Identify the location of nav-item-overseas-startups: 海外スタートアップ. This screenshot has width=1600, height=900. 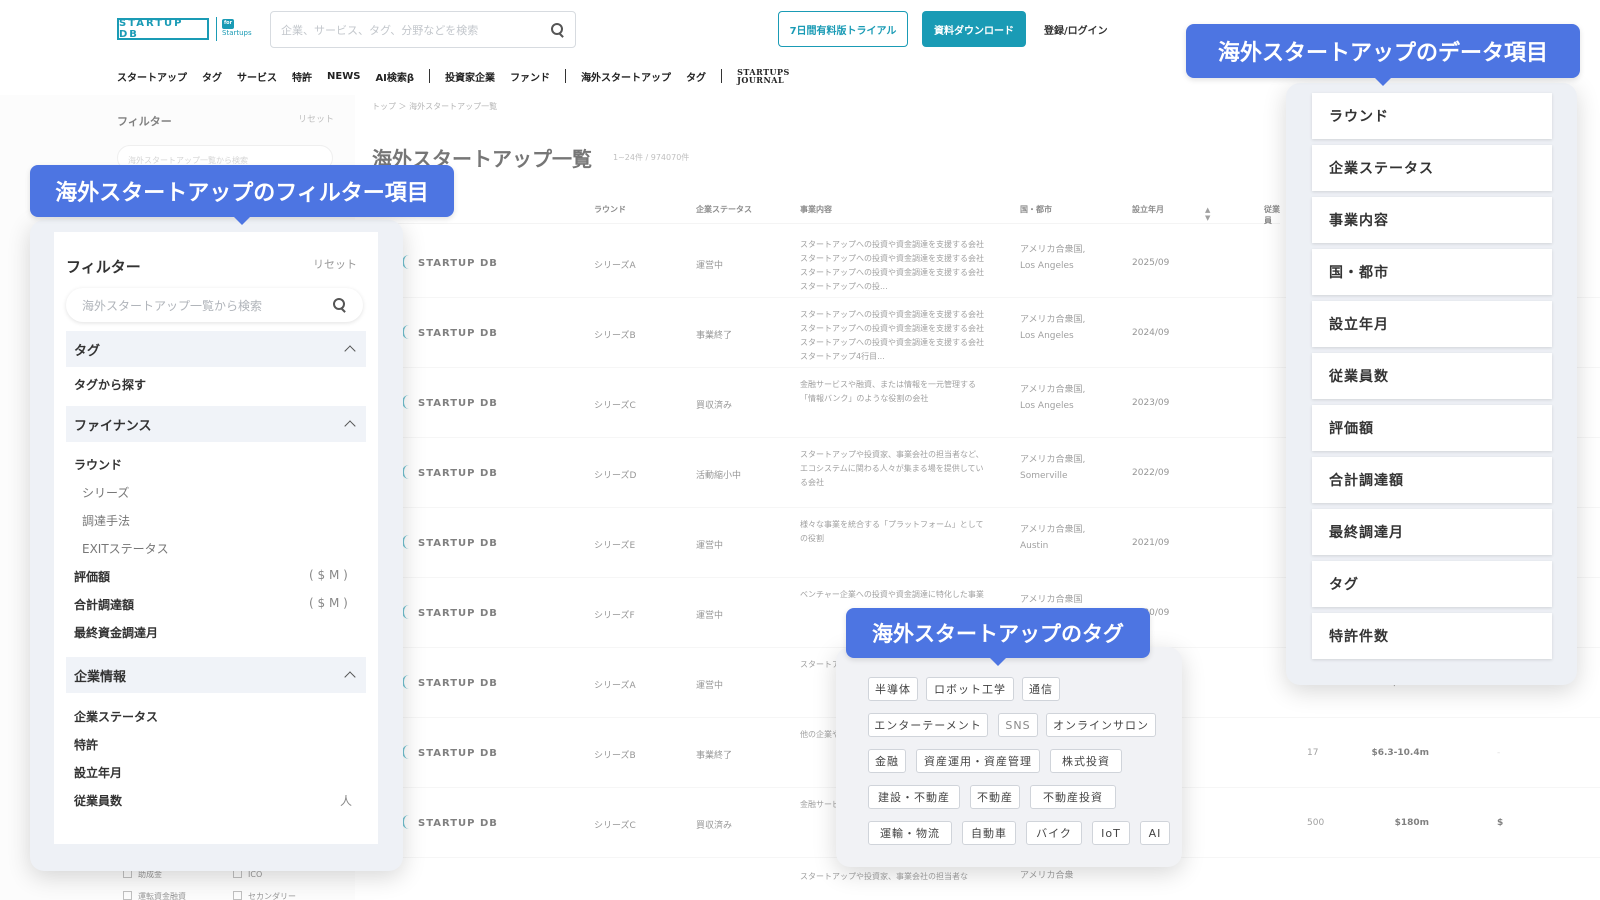
(626, 76).